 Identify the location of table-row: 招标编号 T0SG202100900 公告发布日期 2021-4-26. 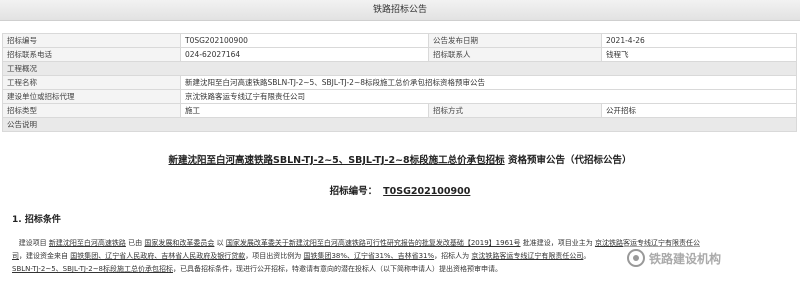
(399, 40).